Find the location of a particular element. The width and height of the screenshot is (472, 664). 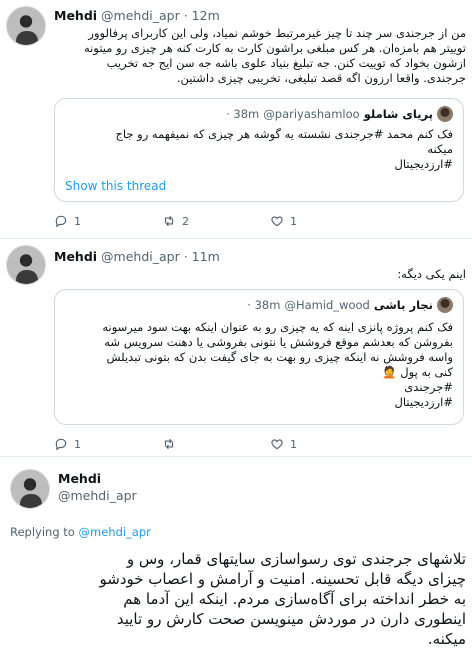

quoted-author-handle: @Hamid_wood is located at coordinates (327, 305).